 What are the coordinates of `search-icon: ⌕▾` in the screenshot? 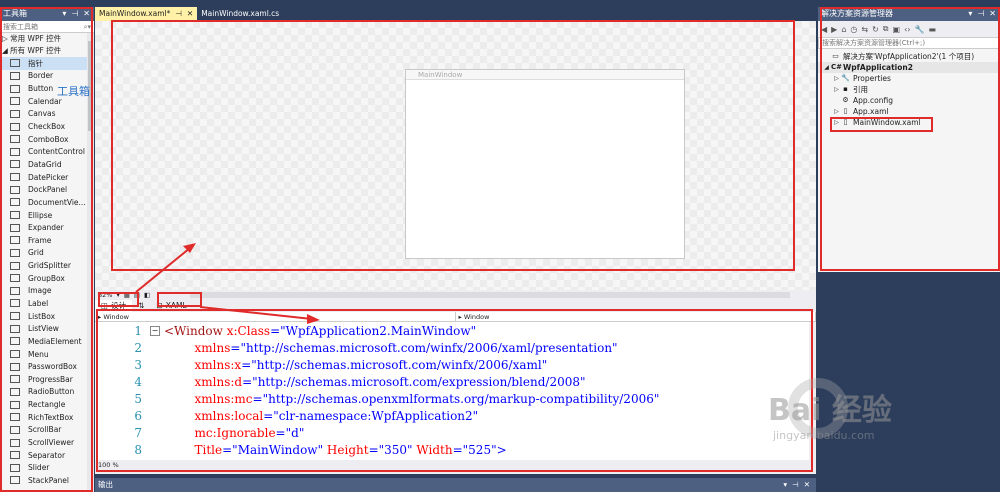 It's located at (87, 27).